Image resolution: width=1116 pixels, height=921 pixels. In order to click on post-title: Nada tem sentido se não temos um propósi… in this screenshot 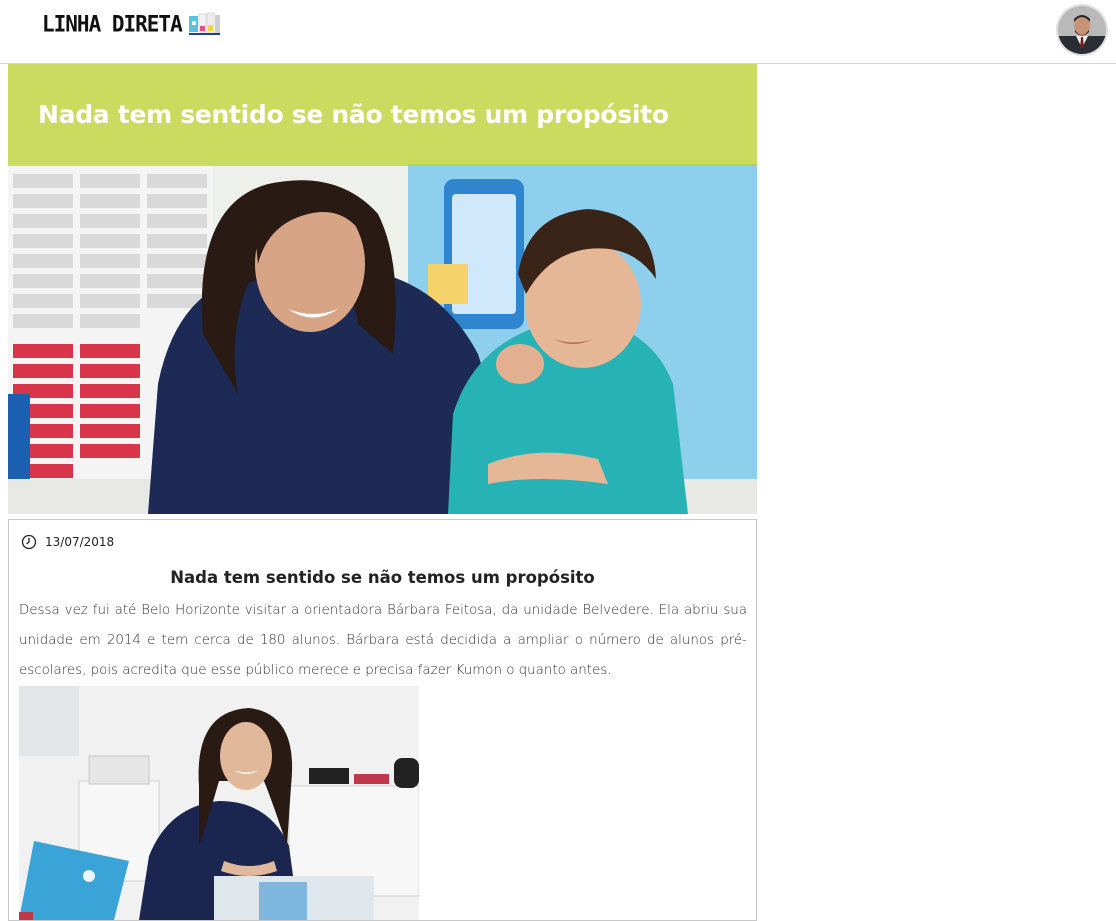, I will do `click(382, 577)`.